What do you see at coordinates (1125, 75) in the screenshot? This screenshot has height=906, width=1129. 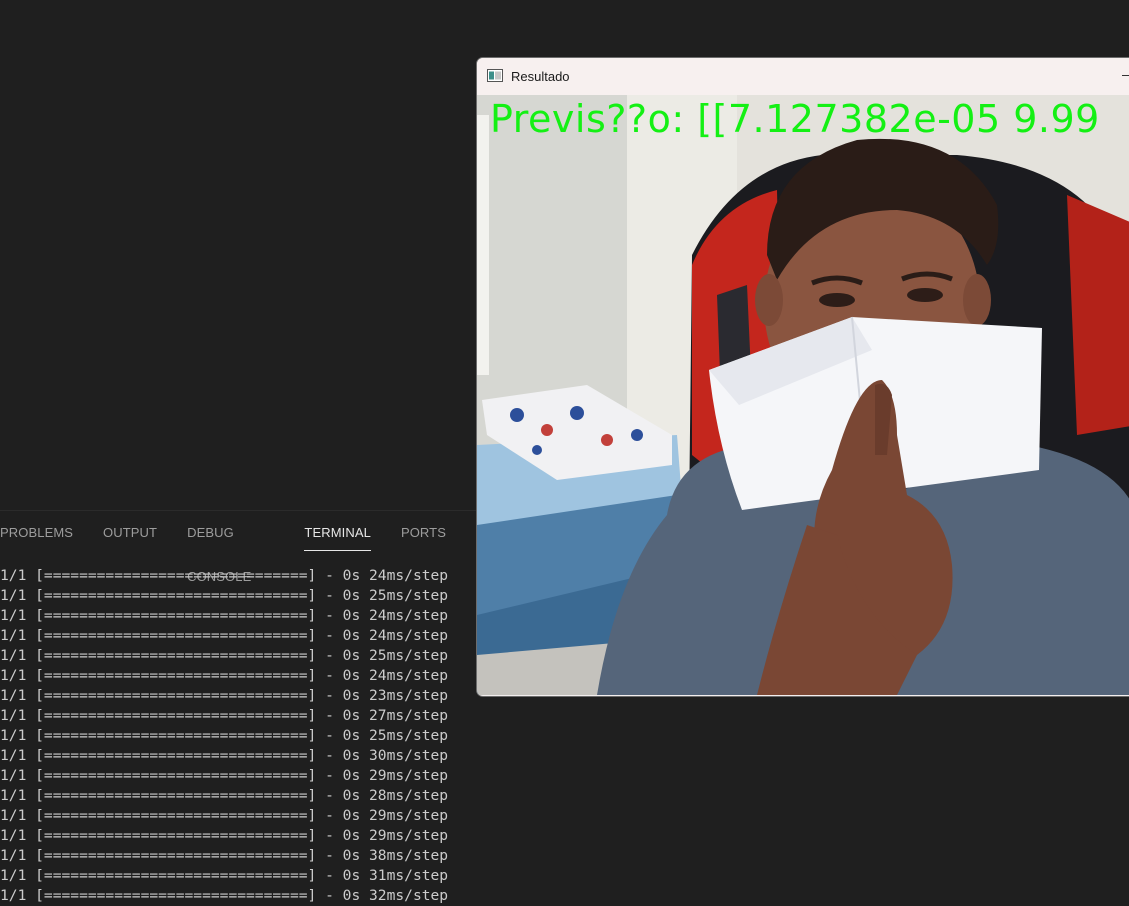 I see `minimize-icon` at bounding box center [1125, 75].